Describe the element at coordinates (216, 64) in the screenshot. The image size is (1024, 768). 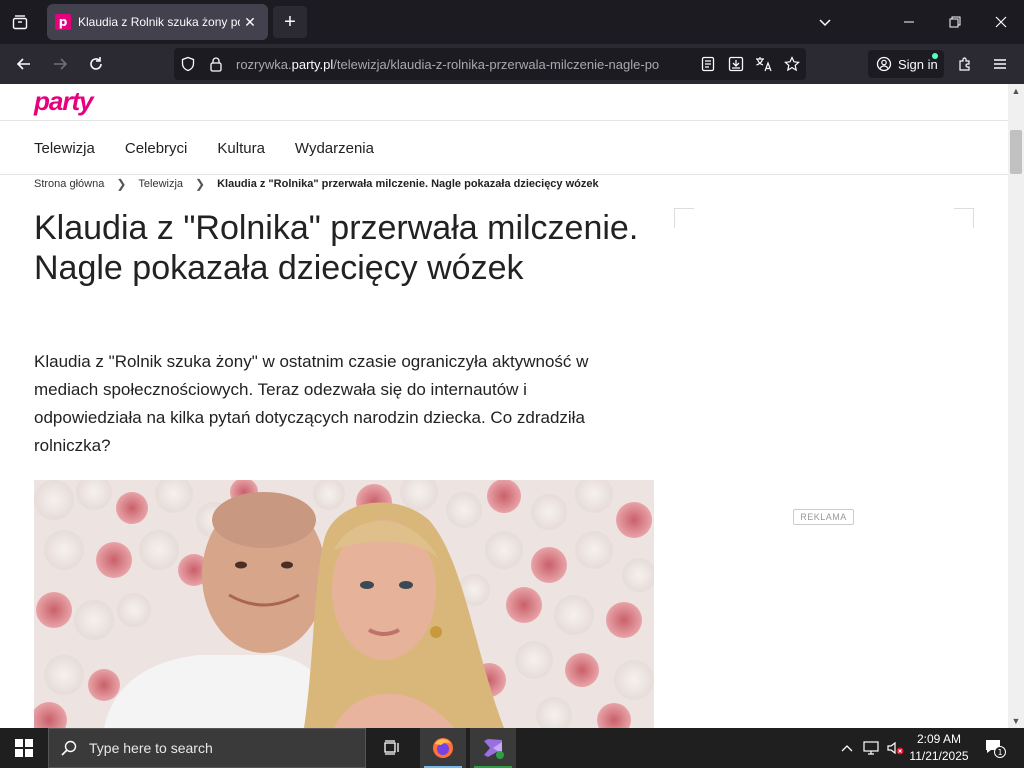
I see `lock-icon` at that location.